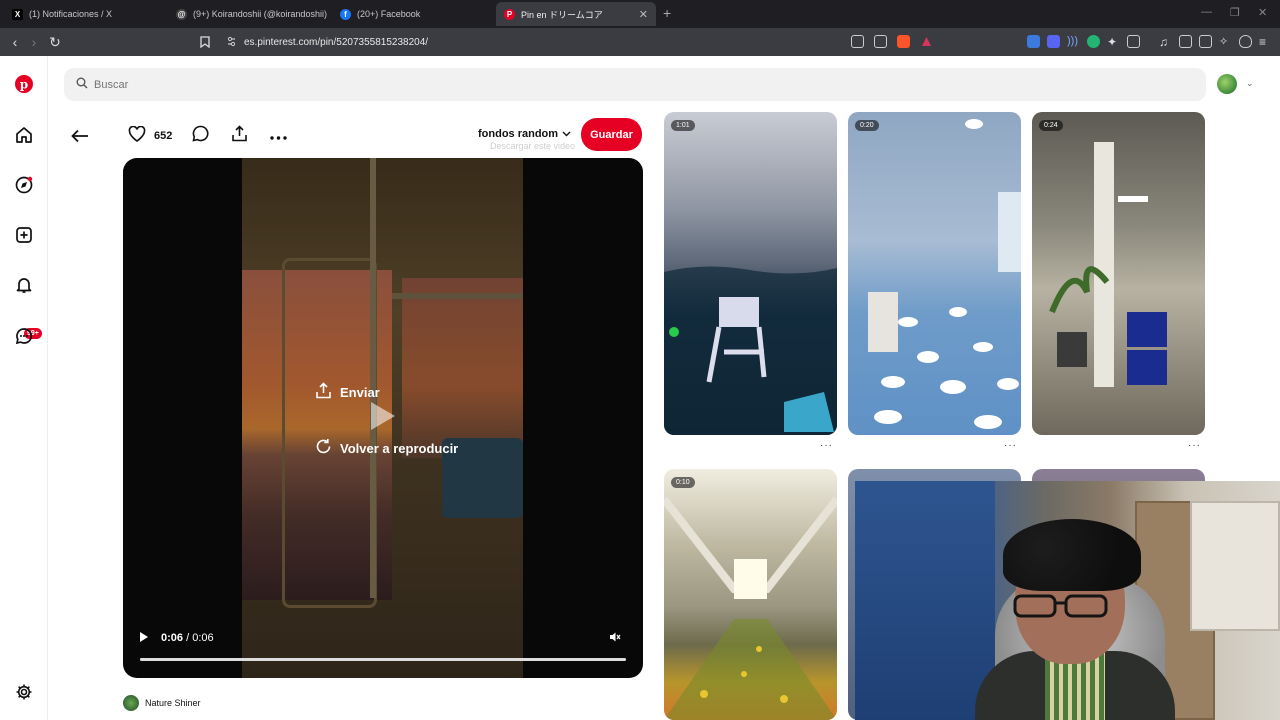  Describe the element at coordinates (1093, 41) in the screenshot. I see `extension-green-icon` at that location.